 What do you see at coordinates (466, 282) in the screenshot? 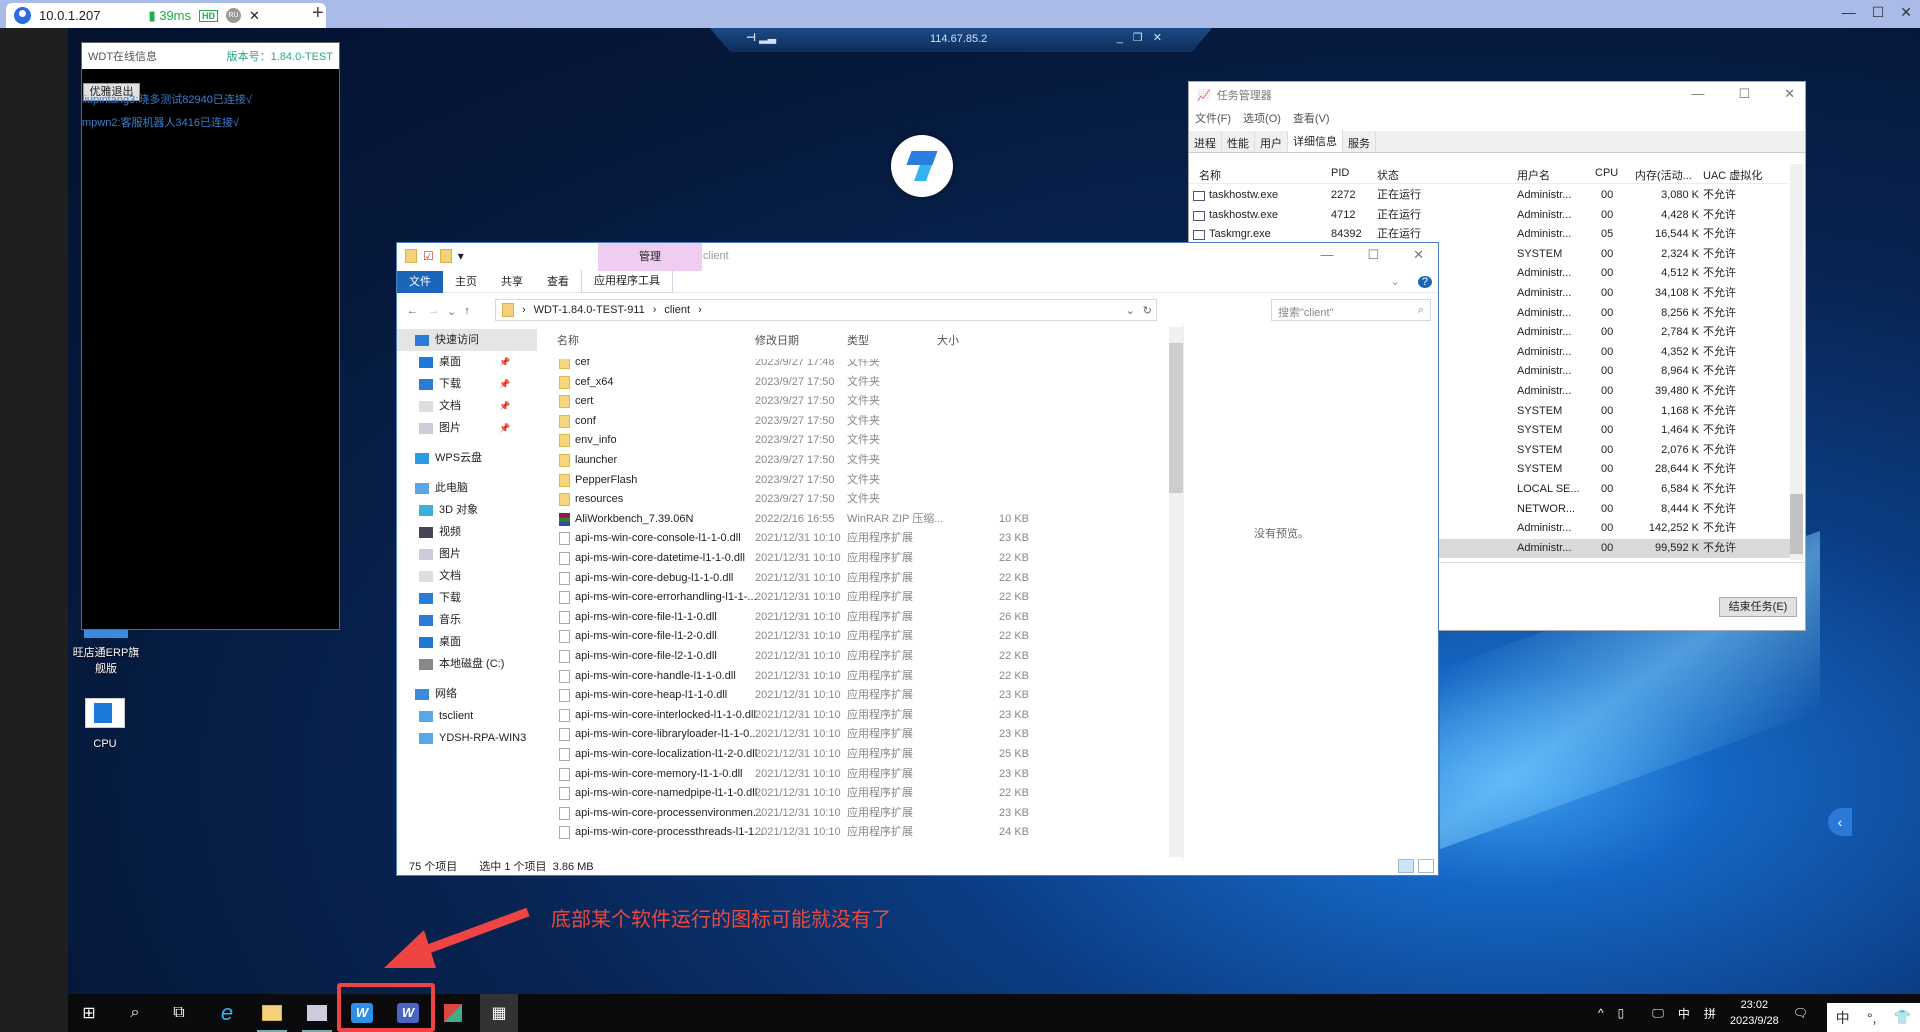
I see `ribbon-tab-home: 主页` at bounding box center [466, 282].